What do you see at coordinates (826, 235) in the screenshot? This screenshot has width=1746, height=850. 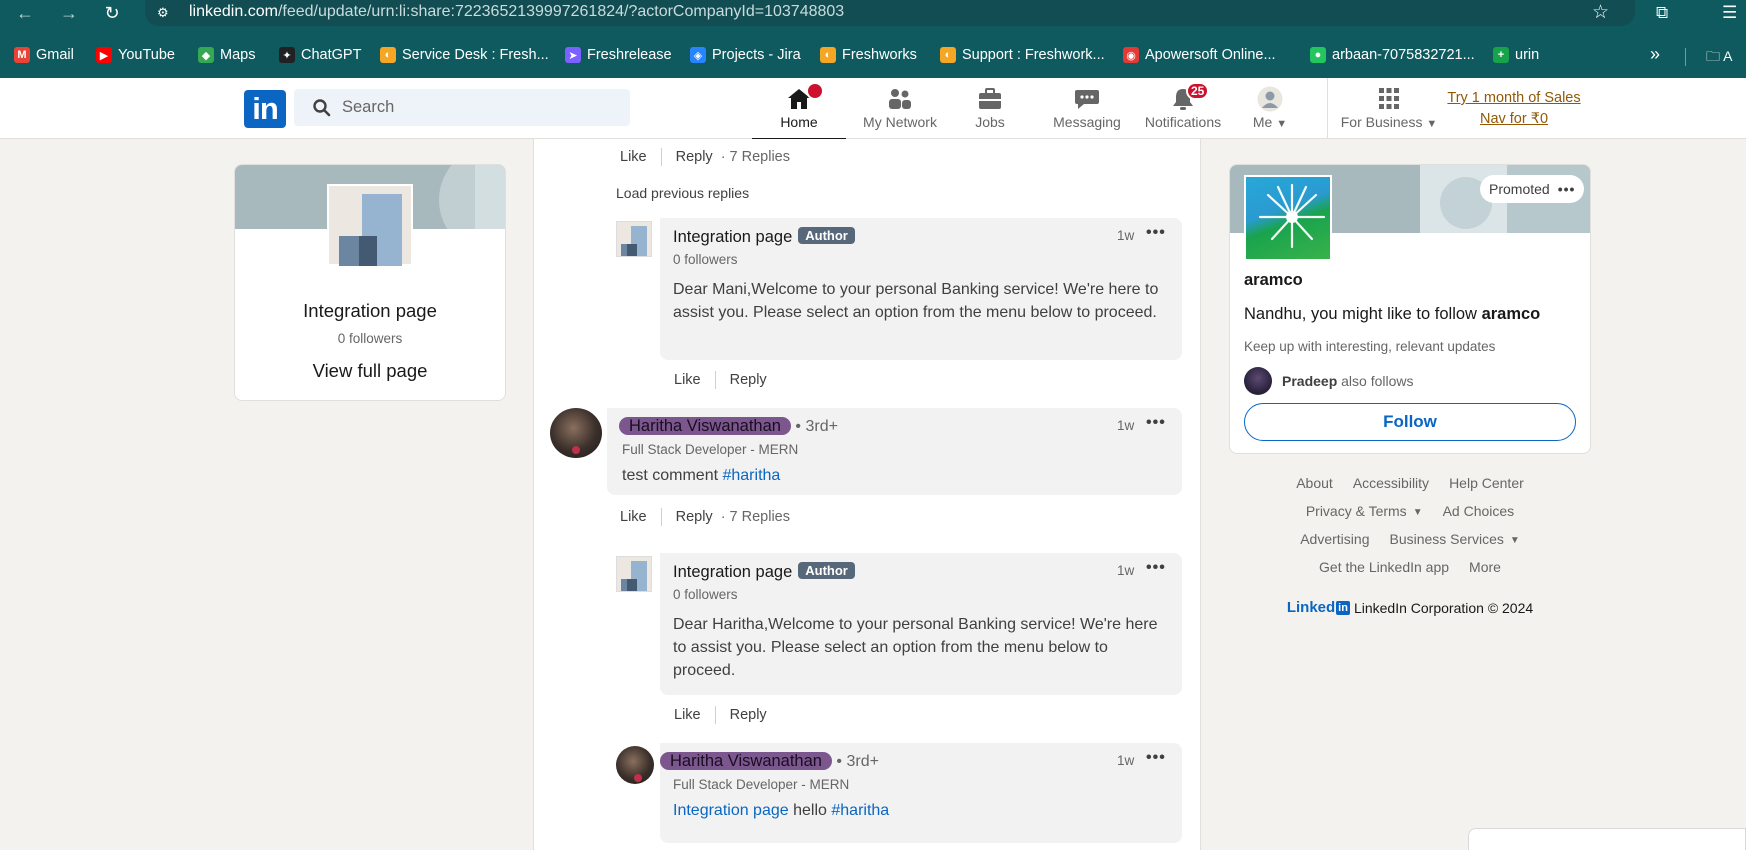 I see `author-badge: Author` at bounding box center [826, 235].